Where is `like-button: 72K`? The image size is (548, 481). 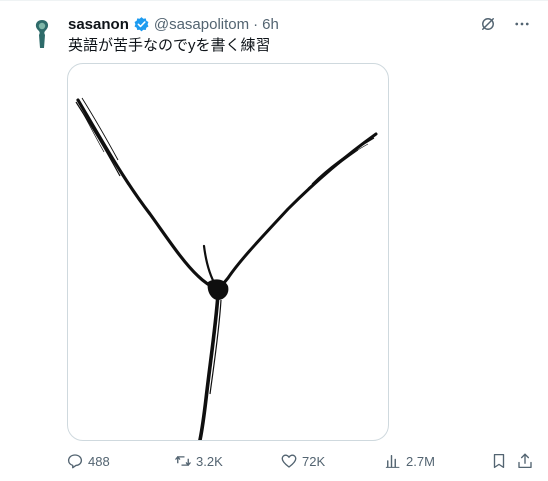
like-button: 72K is located at coordinates (302, 461).